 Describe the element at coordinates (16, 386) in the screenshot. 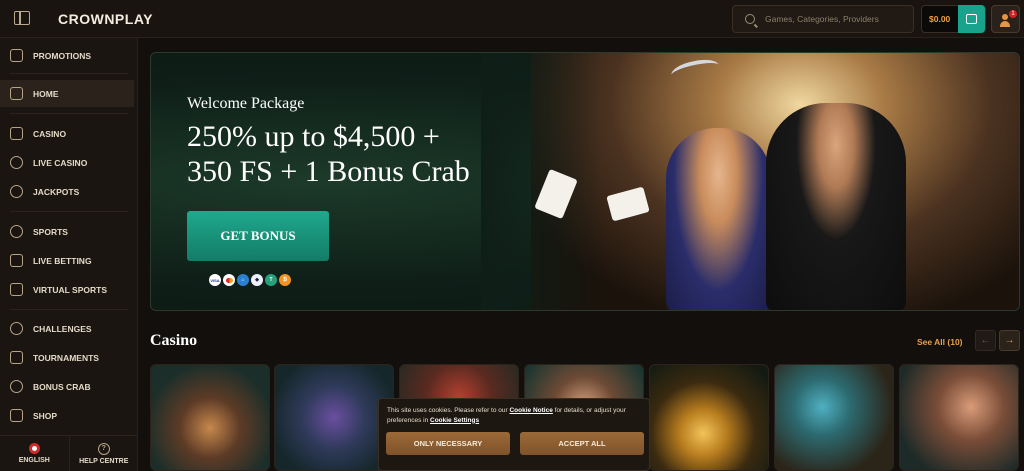

I see `crab-claw-icon` at that location.